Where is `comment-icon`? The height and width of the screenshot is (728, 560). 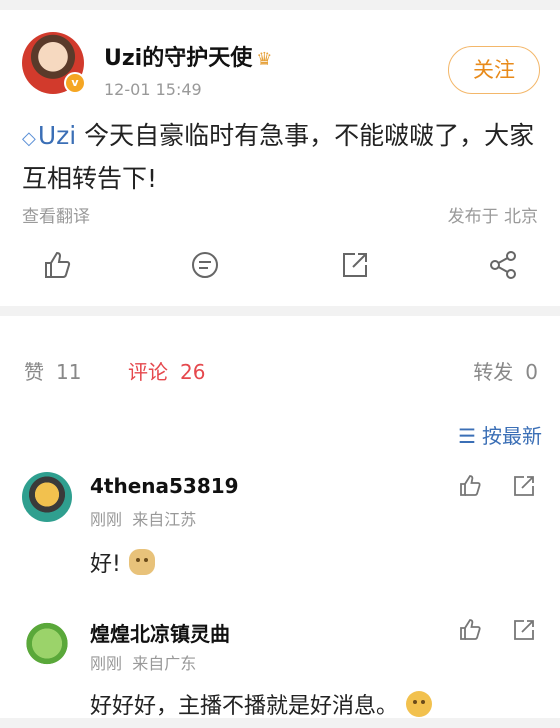
comment-icon is located at coordinates (205, 265).